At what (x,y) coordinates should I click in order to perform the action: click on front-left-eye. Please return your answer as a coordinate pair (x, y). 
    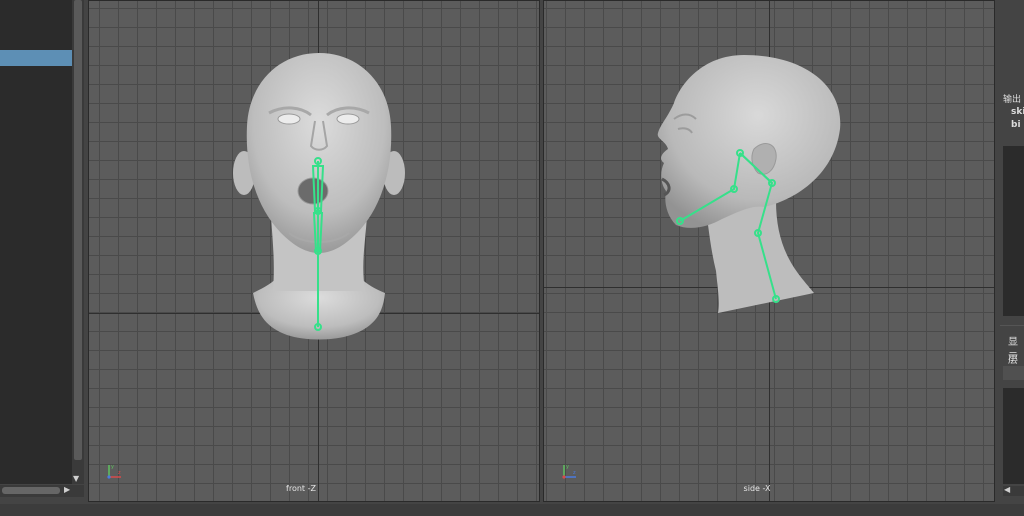
    Looking at the image, I should click on (289, 119).